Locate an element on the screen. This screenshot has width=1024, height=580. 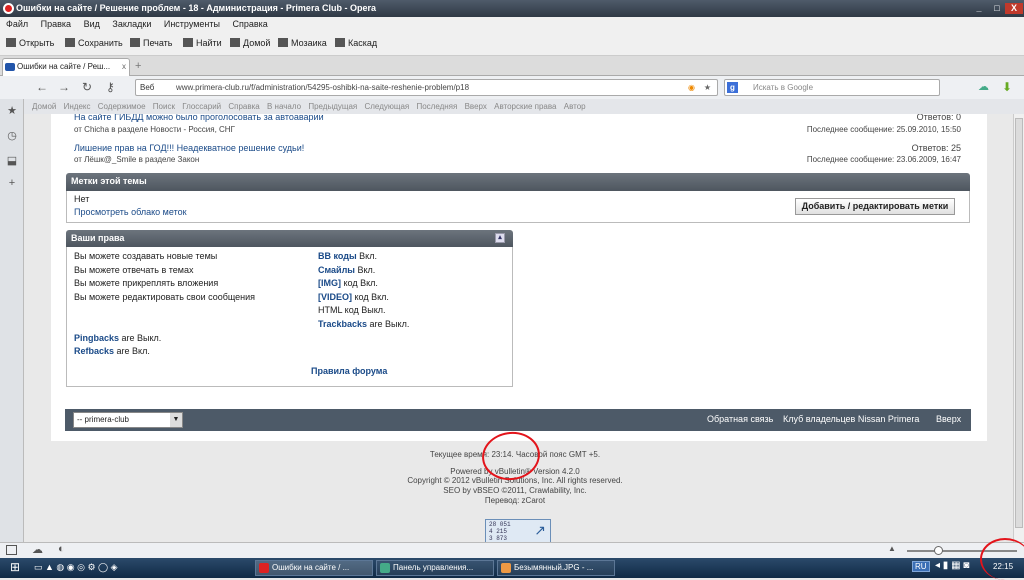
language-indicator: RU is located at coordinates (921, 566).